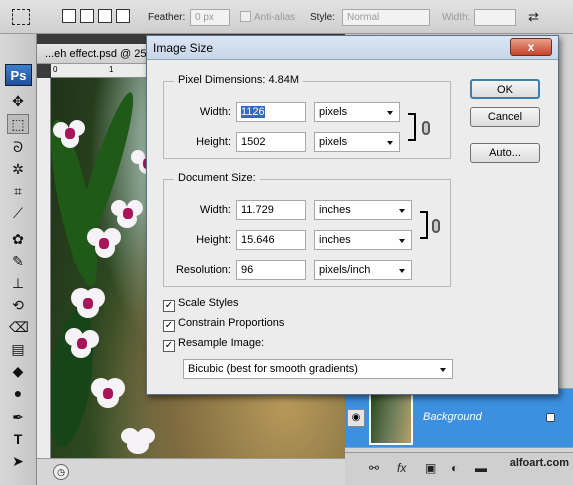 The image size is (573, 485). What do you see at coordinates (191, 471) in the screenshot?
I see `document-status-bar: ◷` at bounding box center [191, 471].